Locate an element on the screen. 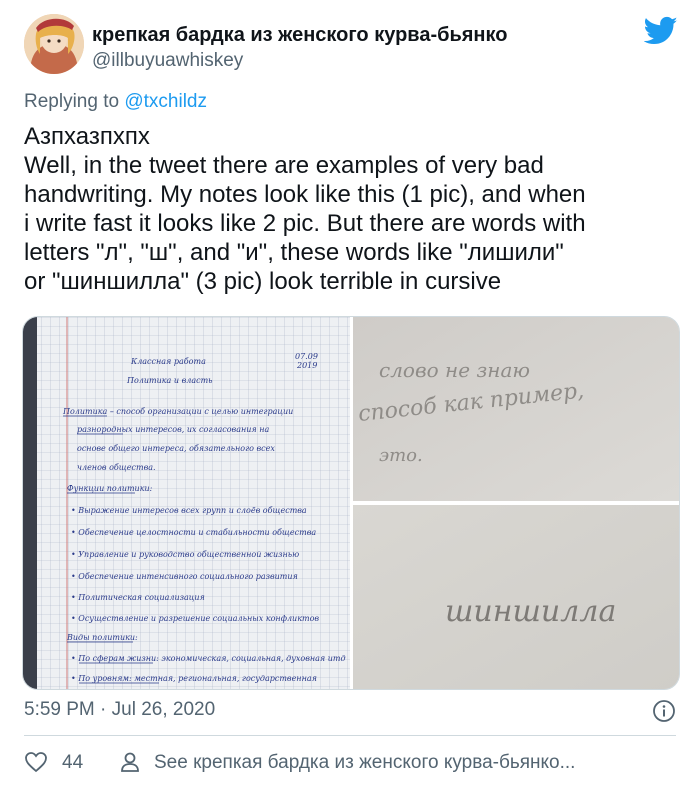 The height and width of the screenshot is (789, 700). note-line: членов общества. is located at coordinates (116, 467).